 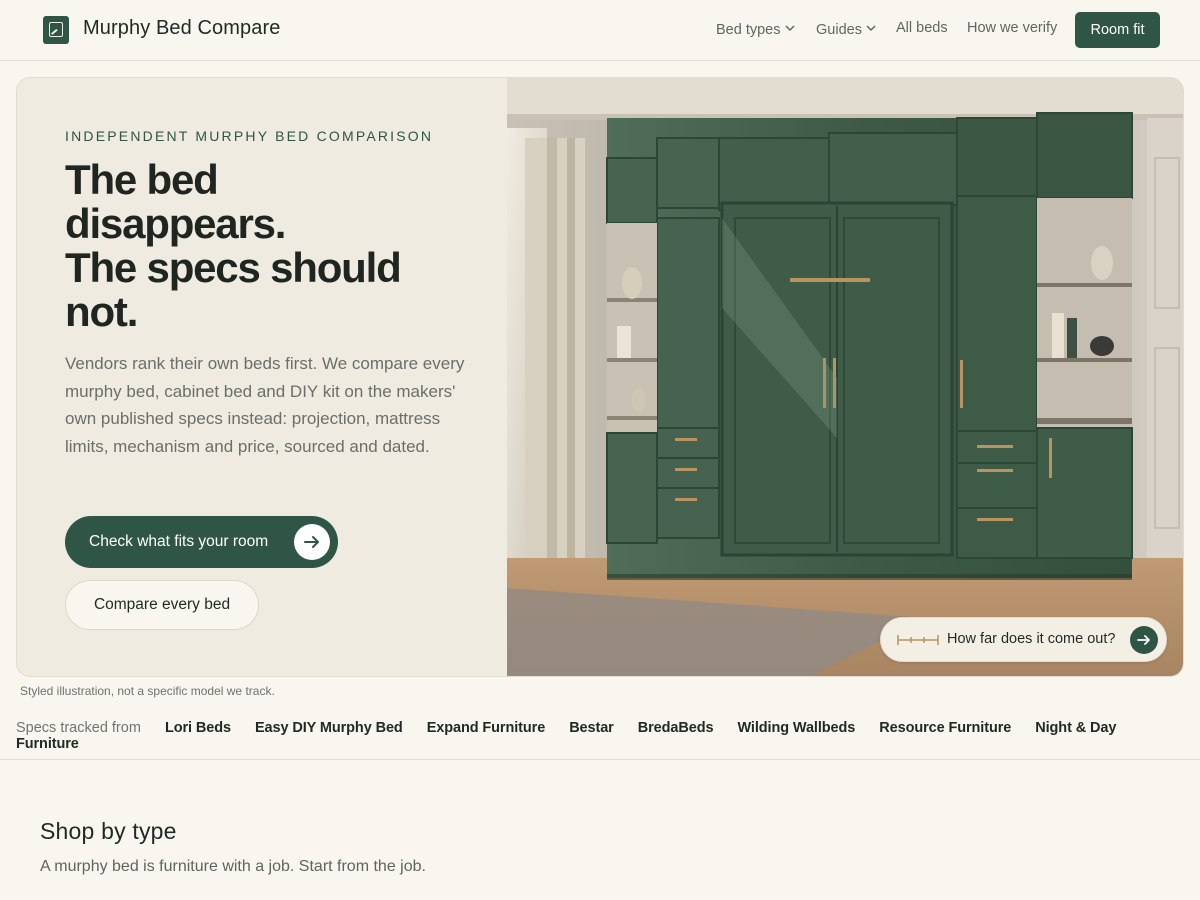 What do you see at coordinates (56, 30) in the screenshot?
I see `bed-frame-icon` at bounding box center [56, 30].